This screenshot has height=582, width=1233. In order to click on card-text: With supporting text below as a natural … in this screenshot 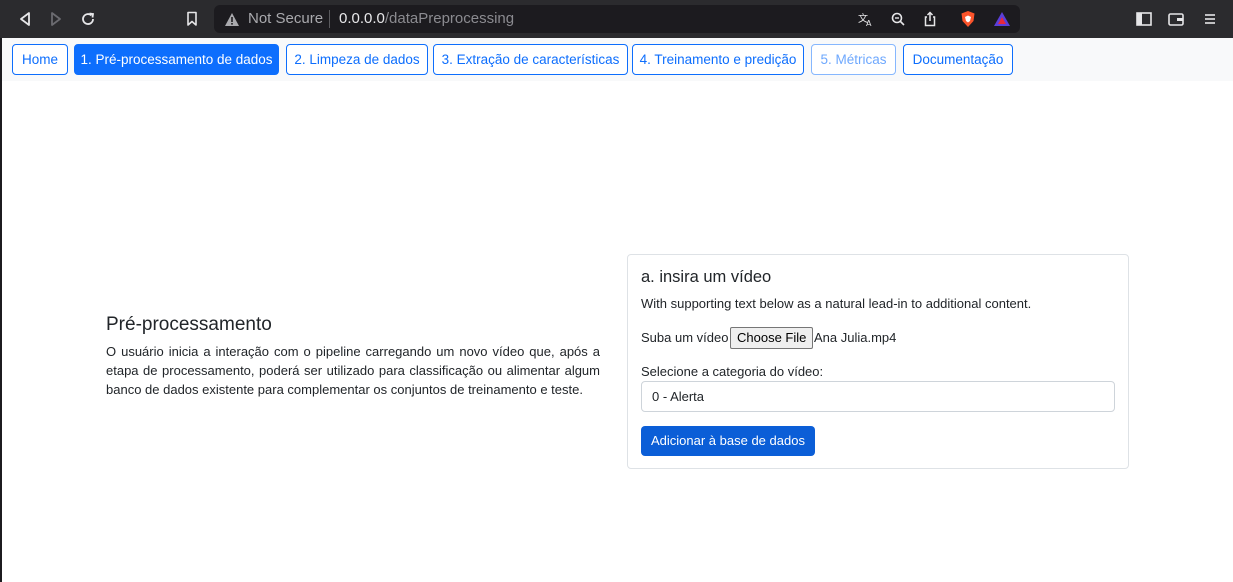, I will do `click(836, 303)`.